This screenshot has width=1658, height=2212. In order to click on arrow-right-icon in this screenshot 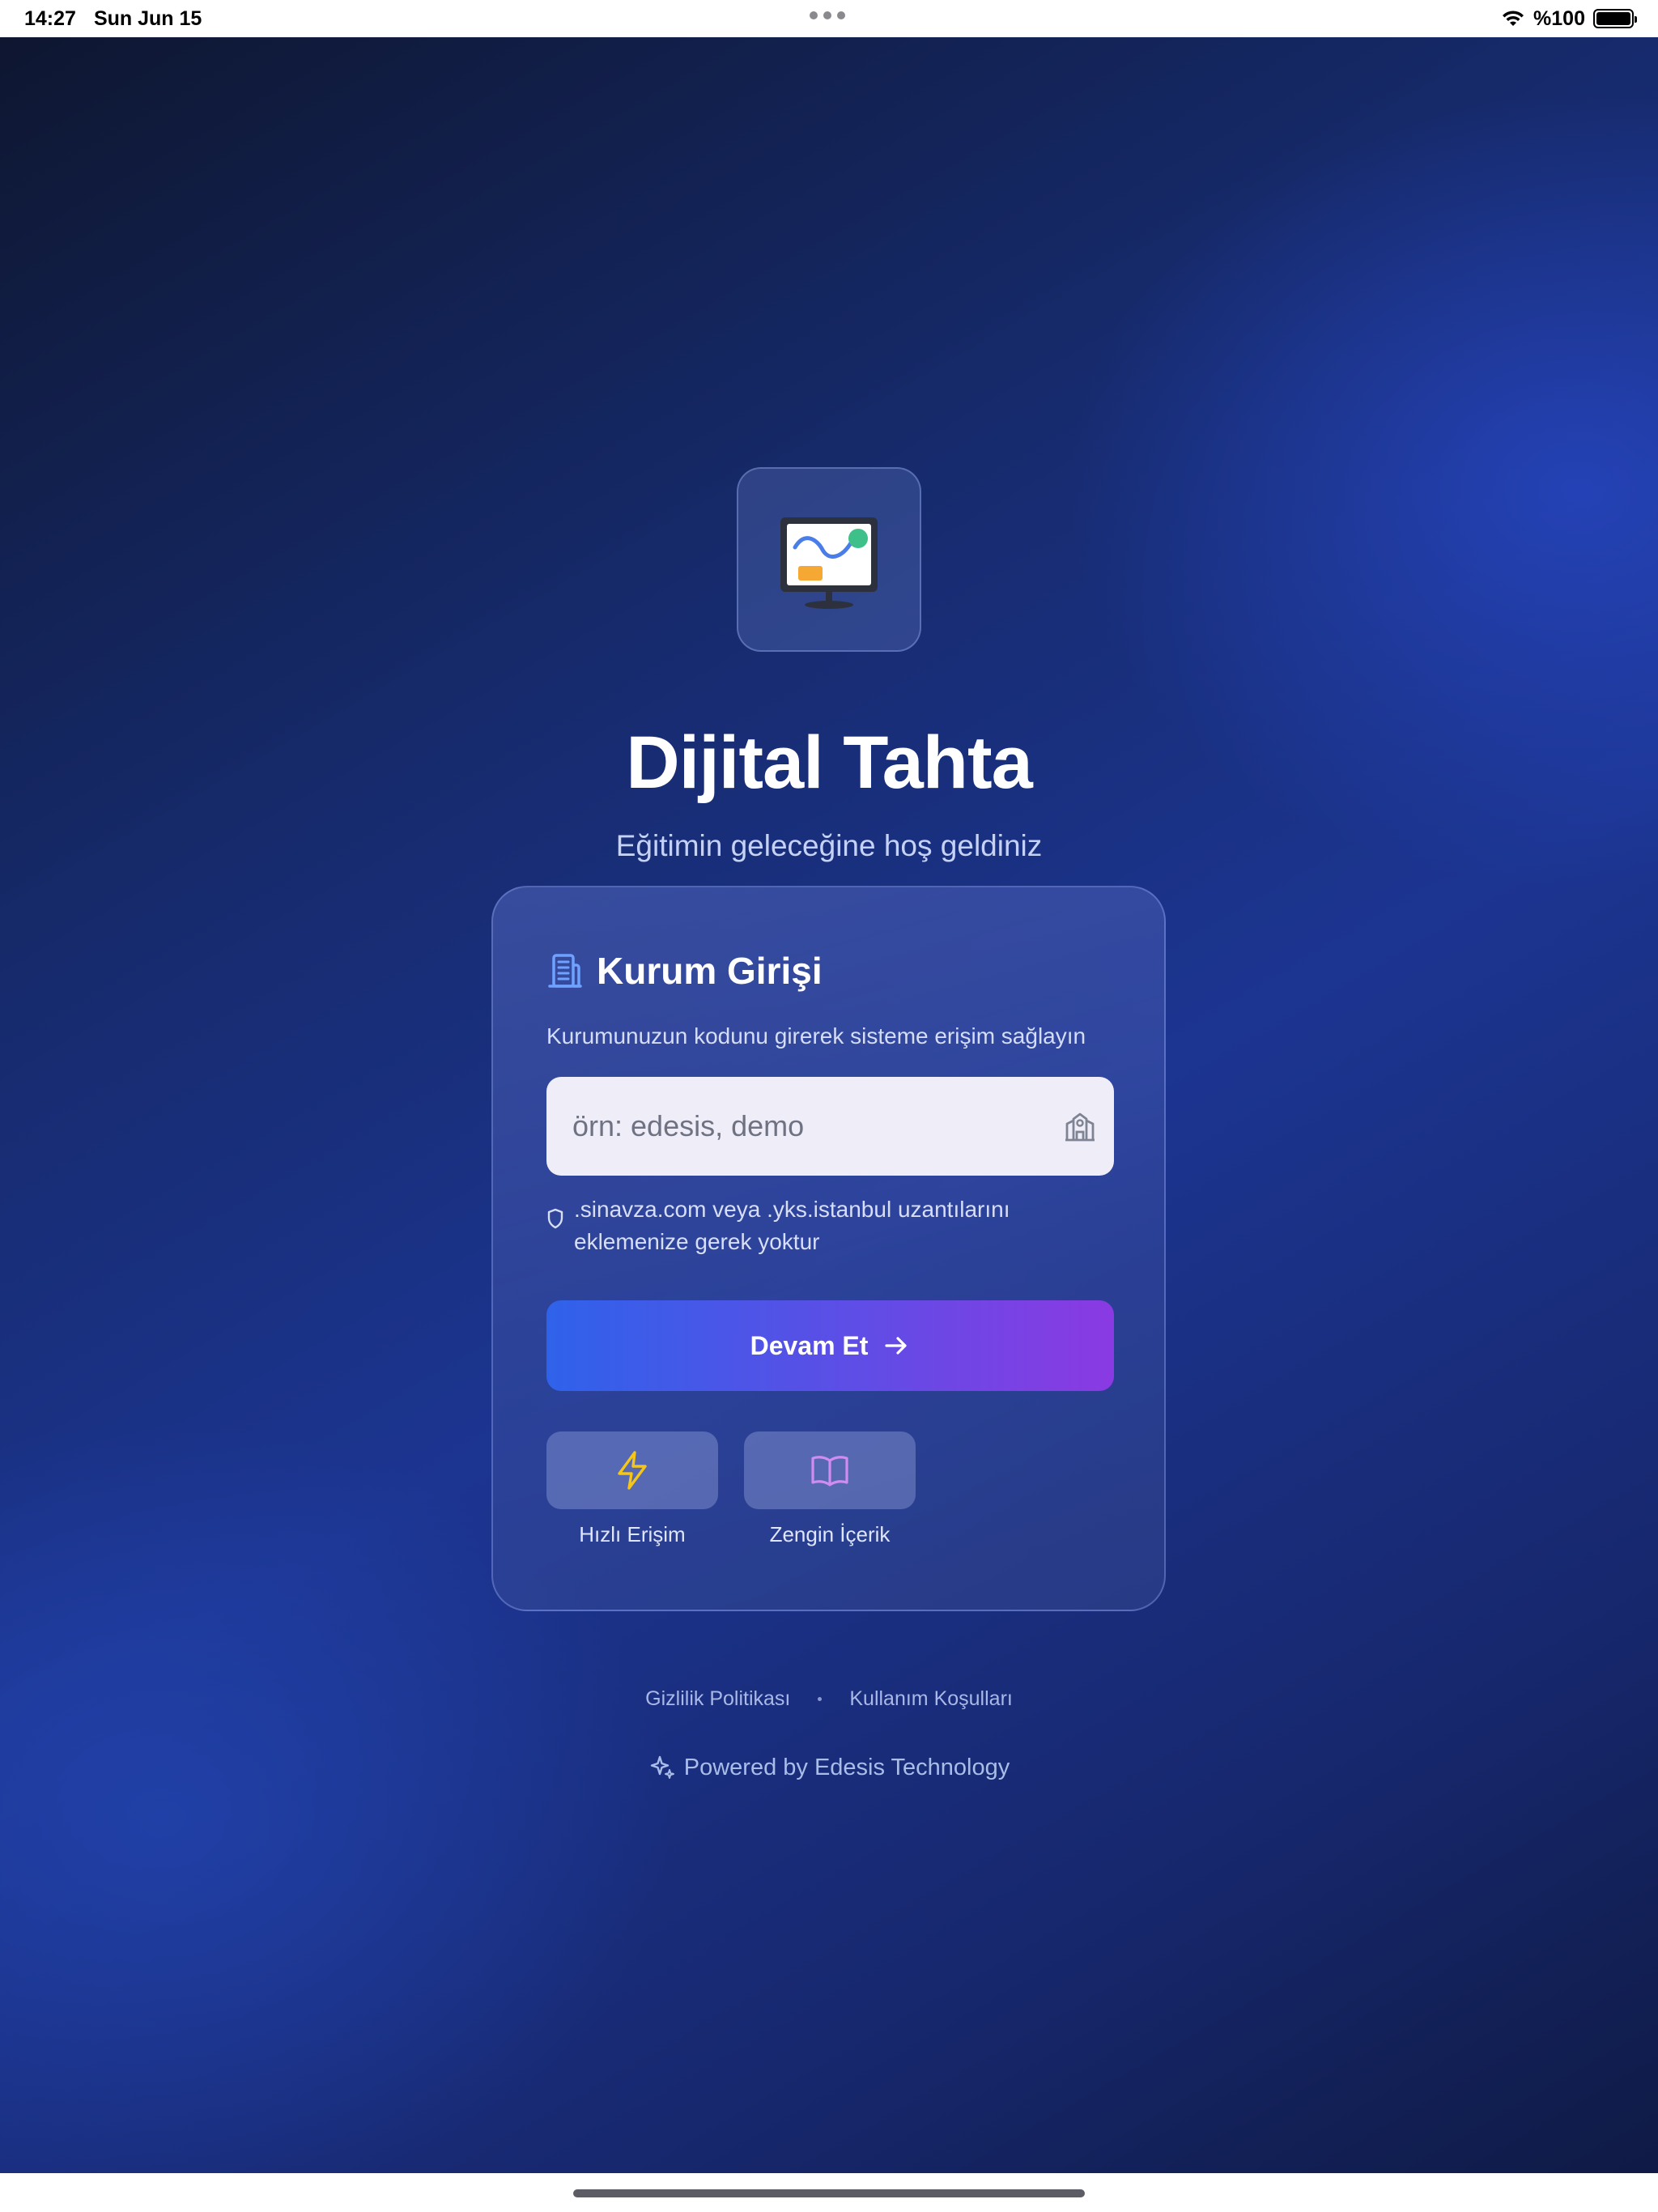, I will do `click(896, 1346)`.